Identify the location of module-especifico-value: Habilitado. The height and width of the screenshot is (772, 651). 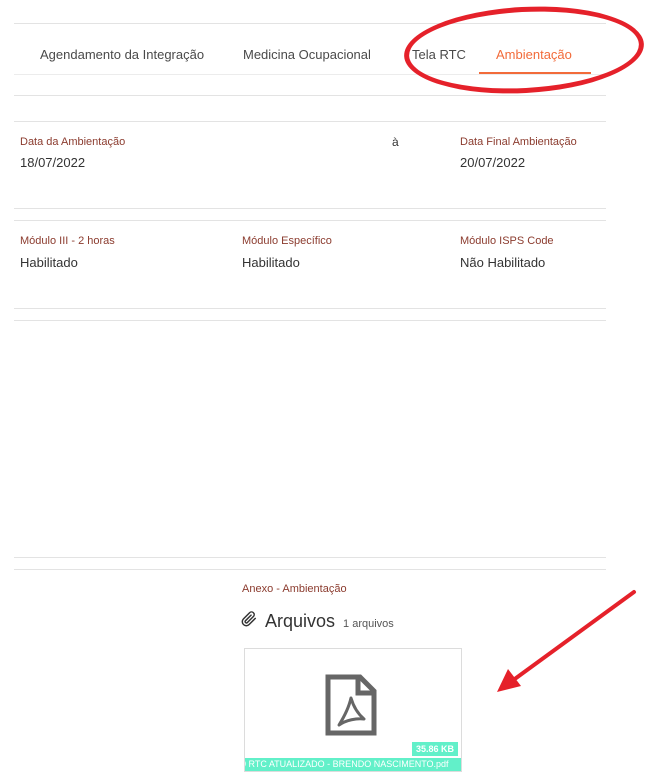
(271, 262).